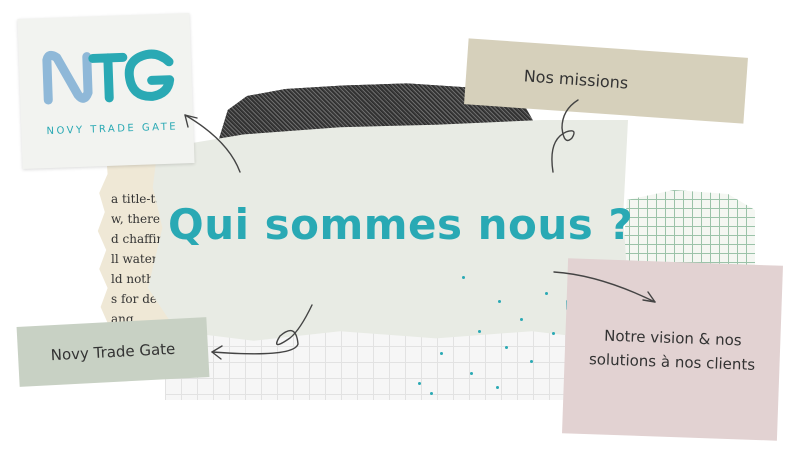 Image resolution: width=800 pixels, height=450 pixels. What do you see at coordinates (604, 287) in the screenshot?
I see `arrow-to-vision-icon` at bounding box center [604, 287].